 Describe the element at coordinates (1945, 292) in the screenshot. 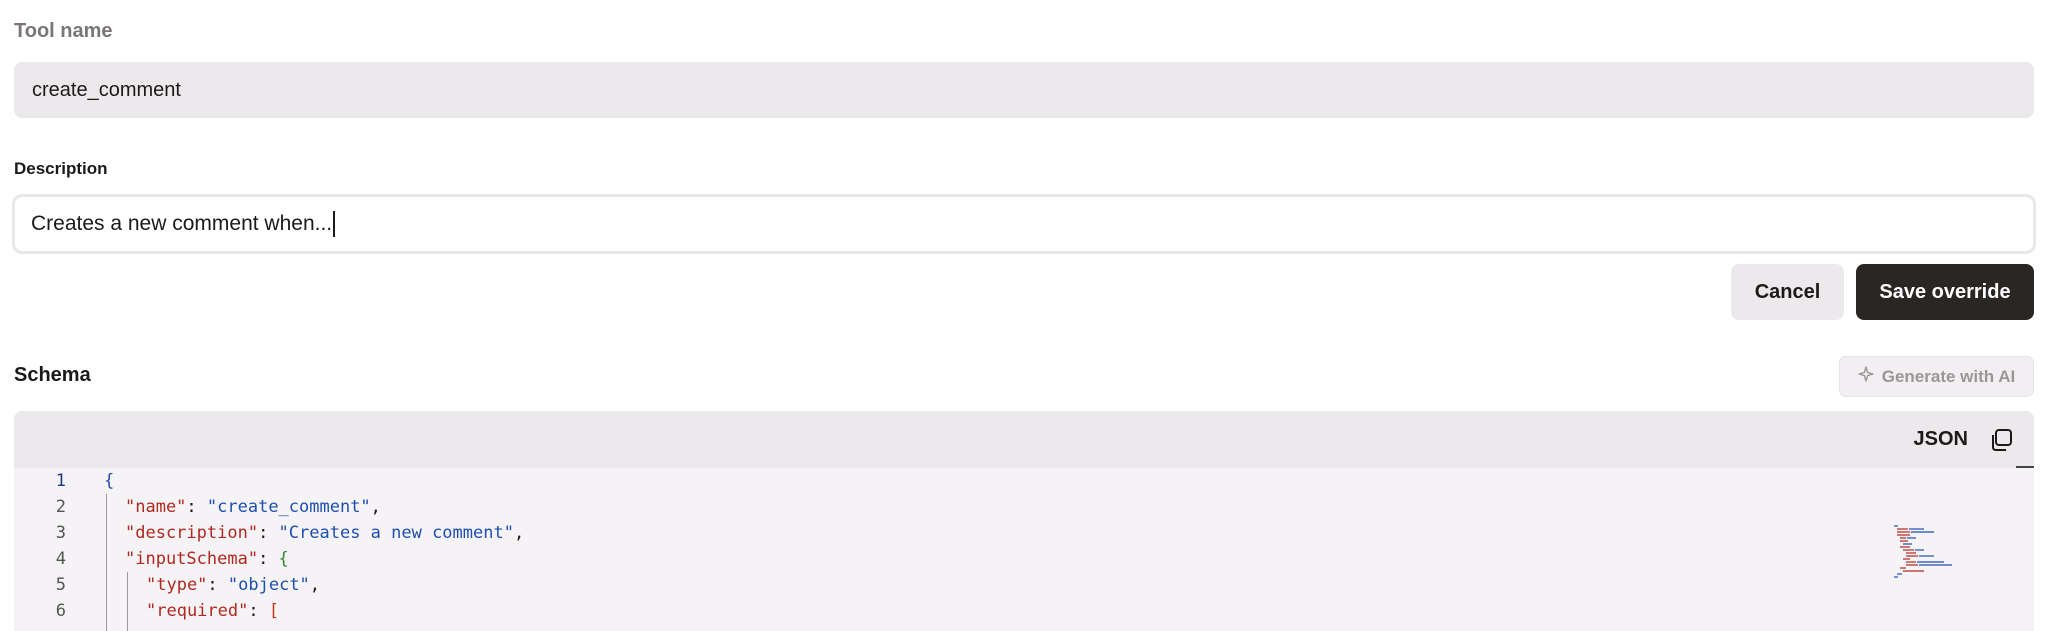

I see `save-override-button: Save override` at that location.